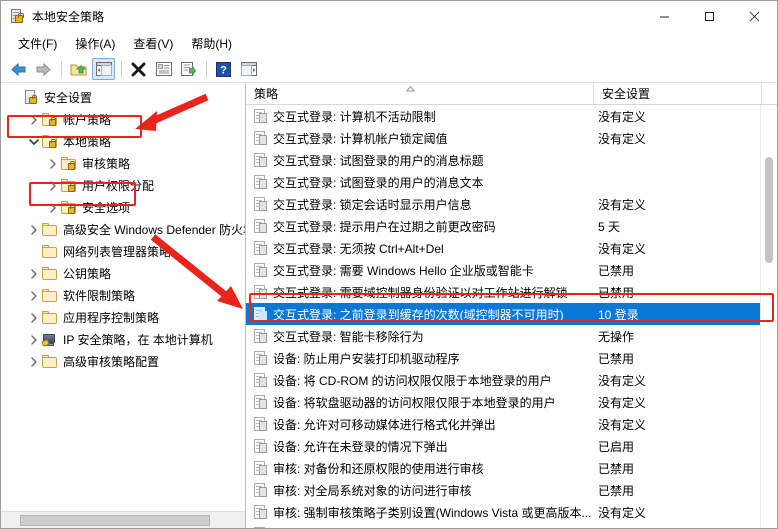 The image size is (778, 529). I want to click on tree-item: 帐户策略, so click(123, 120).